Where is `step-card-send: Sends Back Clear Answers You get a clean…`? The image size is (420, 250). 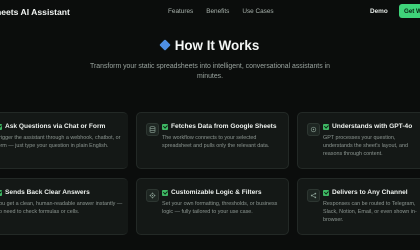 step-card-send: Sends Back Clear Answers You get a clean… is located at coordinates (64, 206).